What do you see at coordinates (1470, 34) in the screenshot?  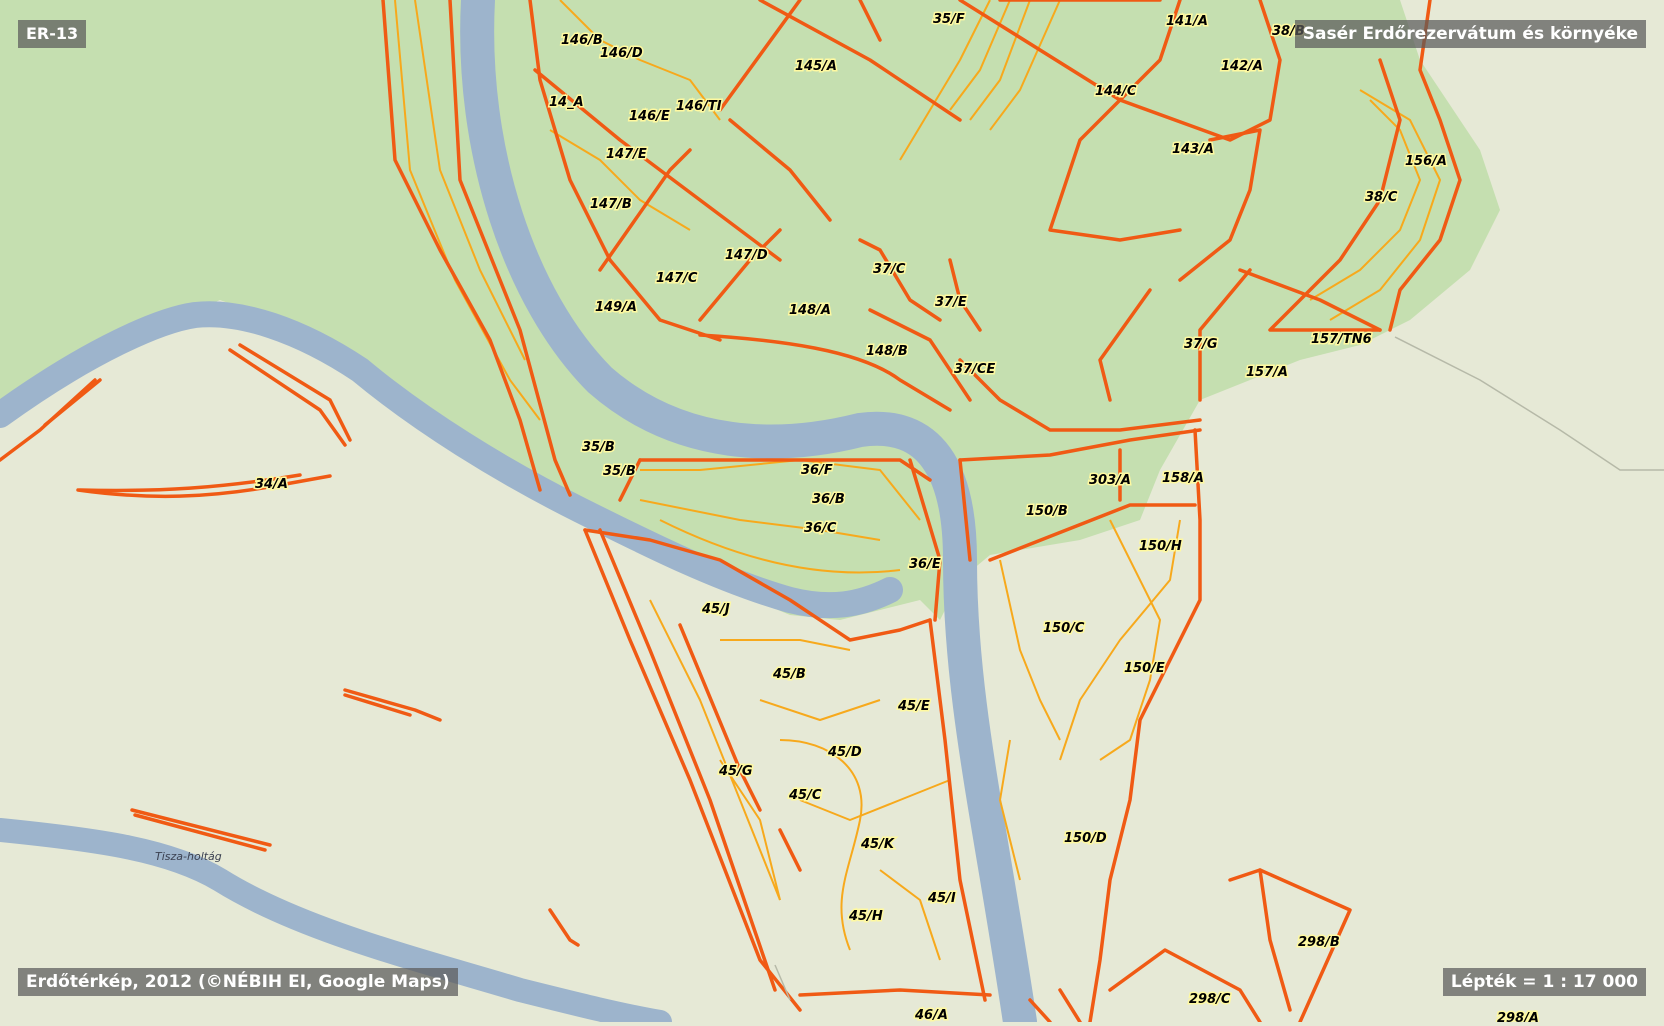 I see `map-title-badge: Sasér Erdőrezervátum és környéke` at bounding box center [1470, 34].